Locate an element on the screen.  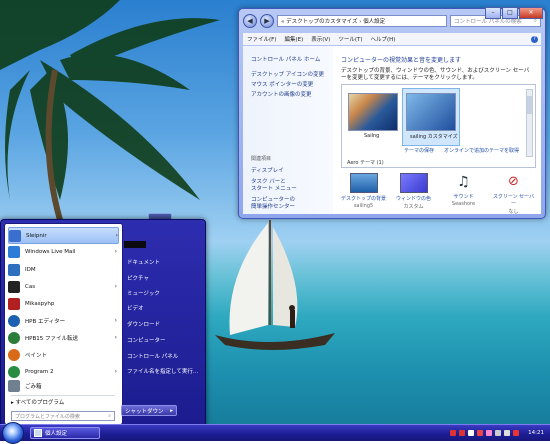
menu-view: 表示(V) is located at coordinates (320, 39).